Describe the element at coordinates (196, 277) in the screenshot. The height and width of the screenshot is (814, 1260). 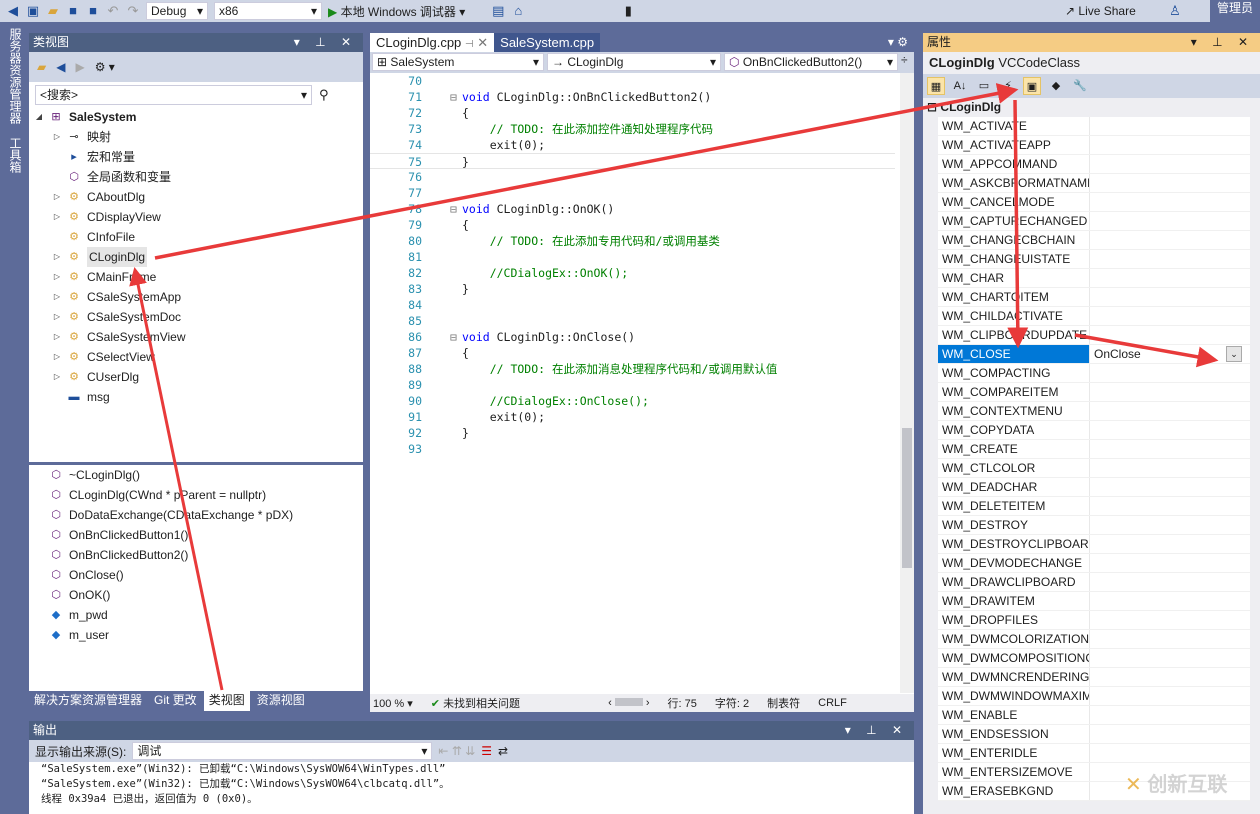
I see `tree-item: ▷ ⚙ CMainFrame` at that location.